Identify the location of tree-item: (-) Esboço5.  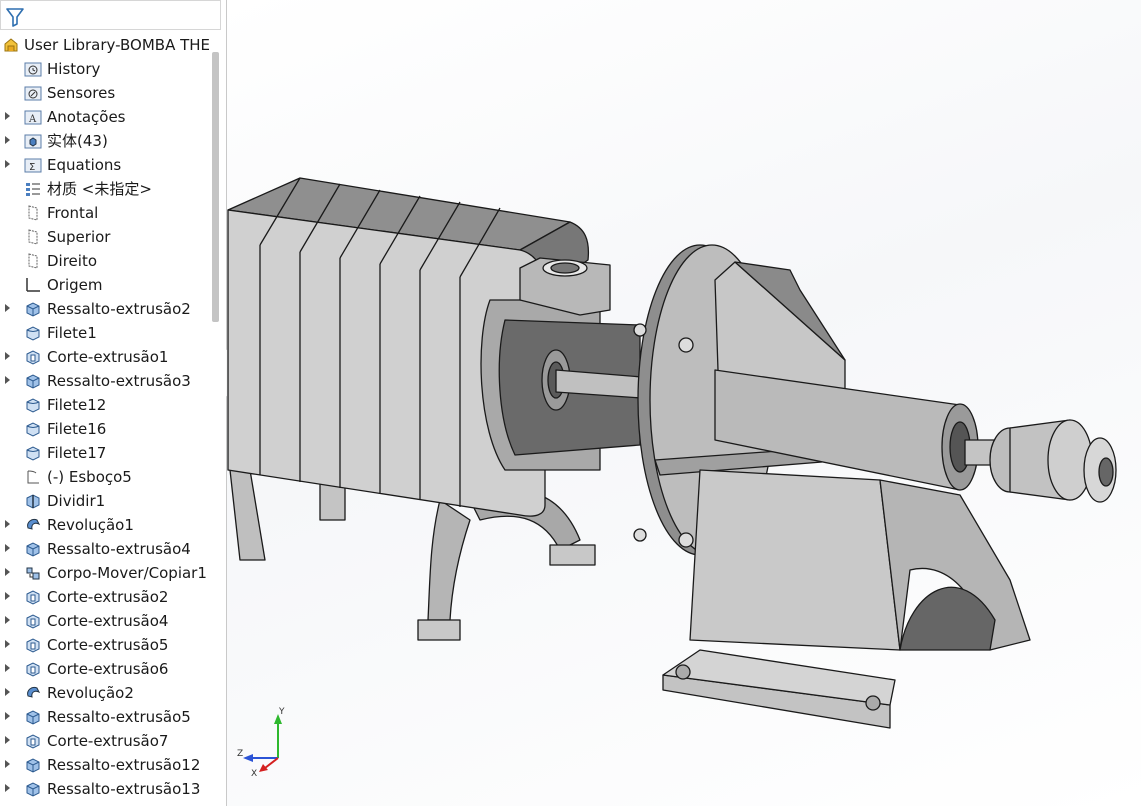
(106, 477).